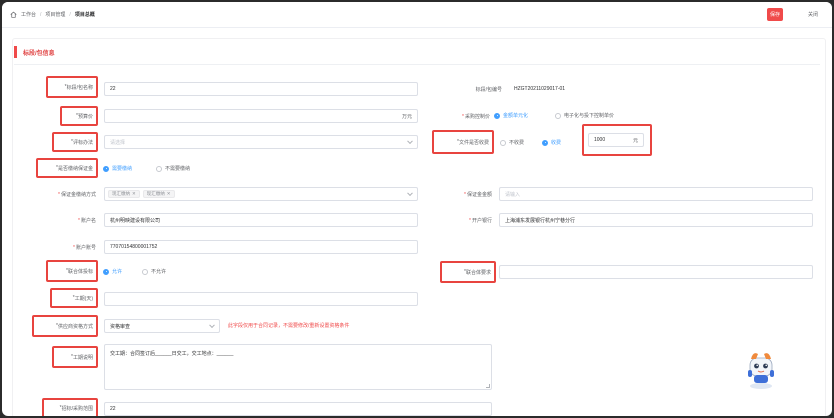 Image resolution: width=834 pixels, height=418 pixels. I want to click on doc-fee-amount-highlight: 1000 元, so click(617, 140).